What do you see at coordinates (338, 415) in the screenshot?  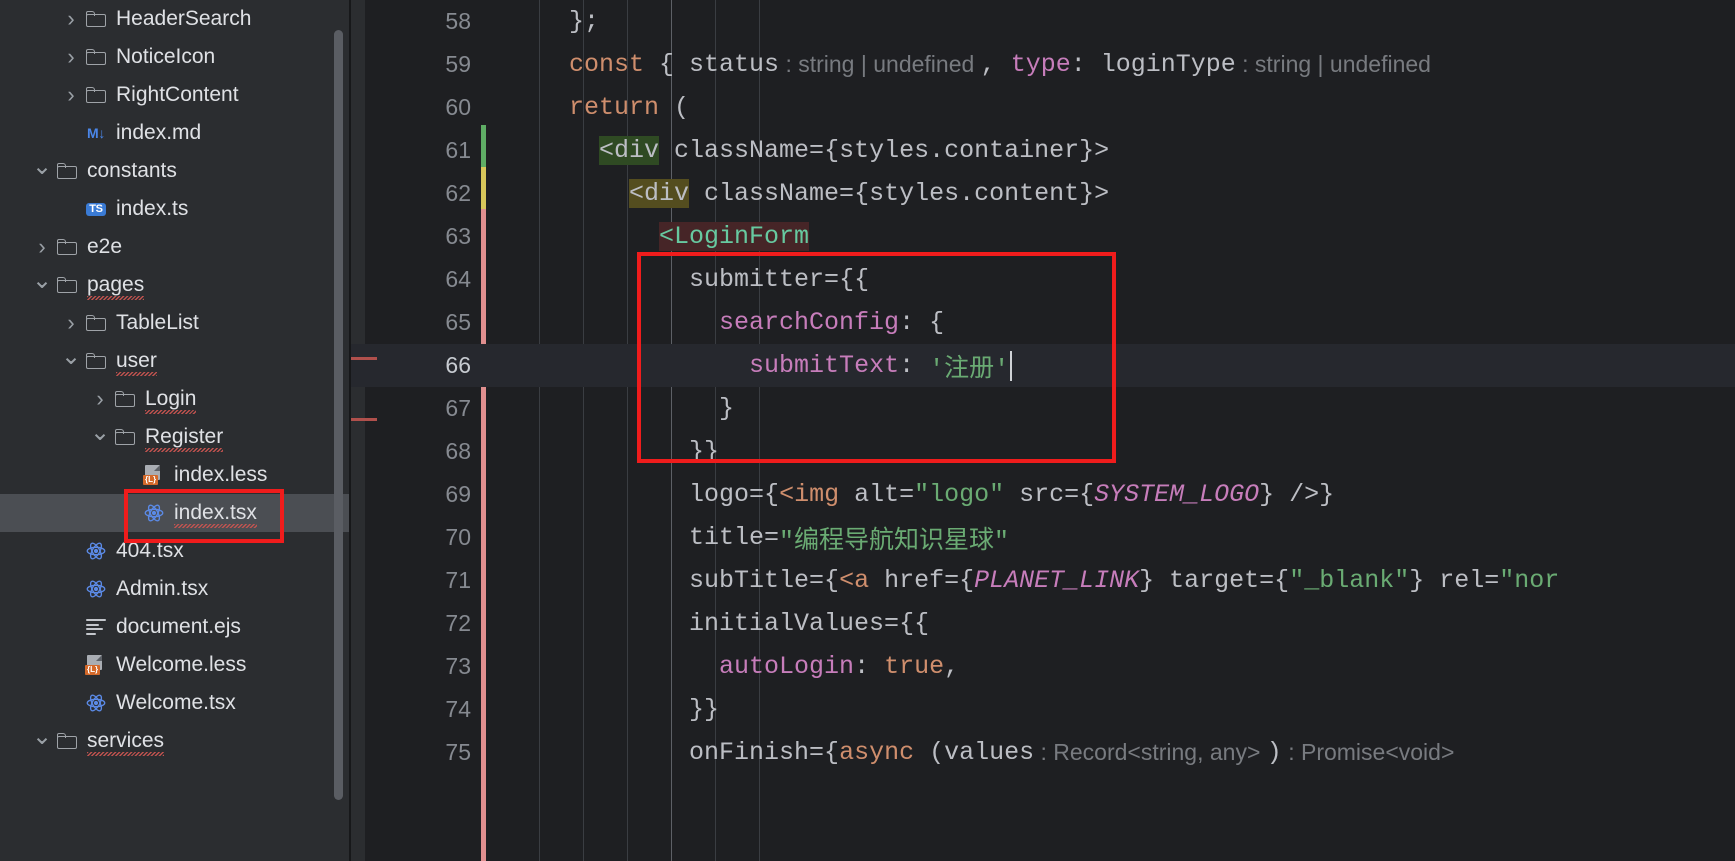 I see `sidebar-scrollbar` at bounding box center [338, 415].